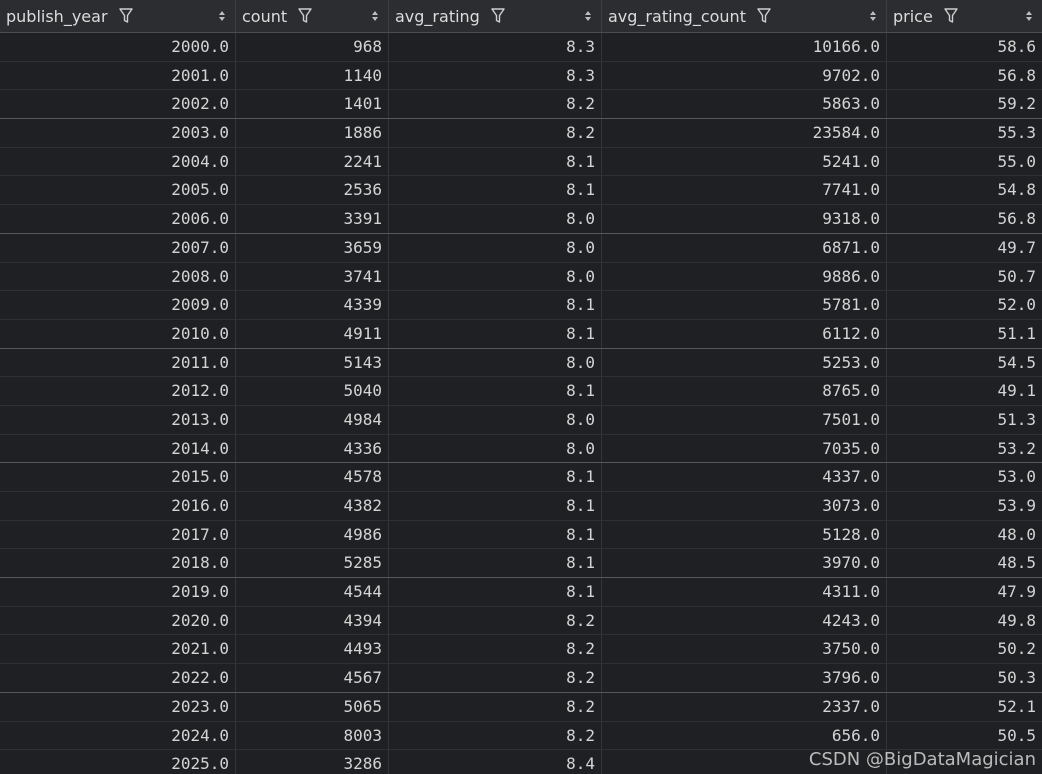  What do you see at coordinates (118, 706) in the screenshot?
I see `cell-publish-year: 2023.0` at bounding box center [118, 706].